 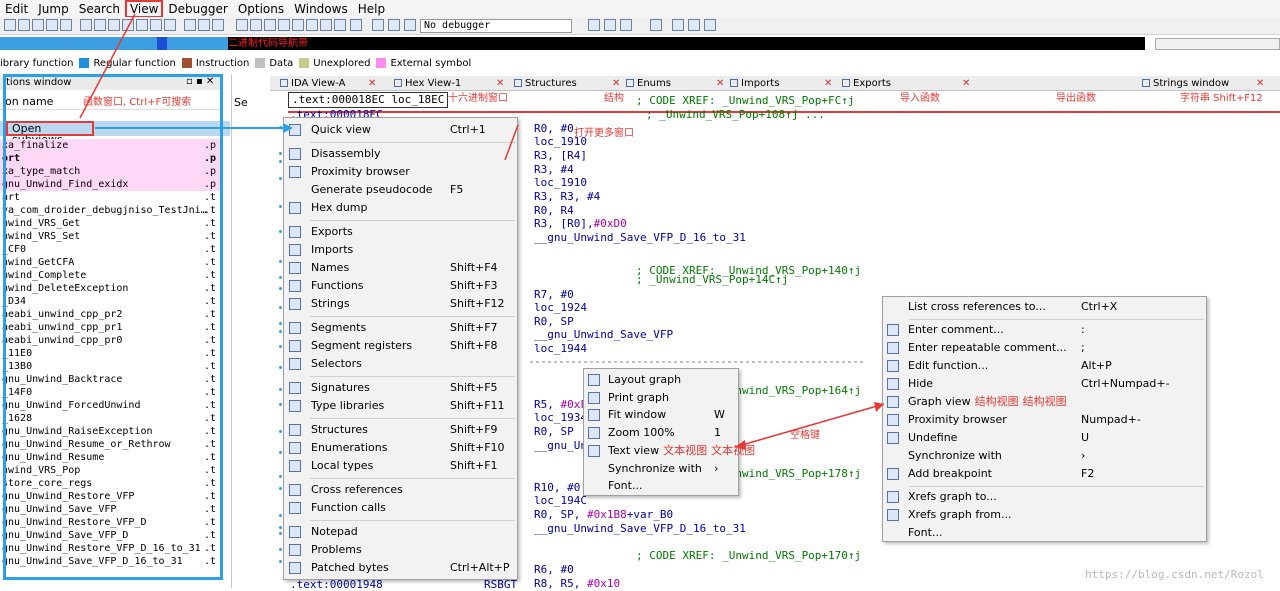 What do you see at coordinates (511, 142) in the screenshot?
I see `open-more-arrow` at bounding box center [511, 142].